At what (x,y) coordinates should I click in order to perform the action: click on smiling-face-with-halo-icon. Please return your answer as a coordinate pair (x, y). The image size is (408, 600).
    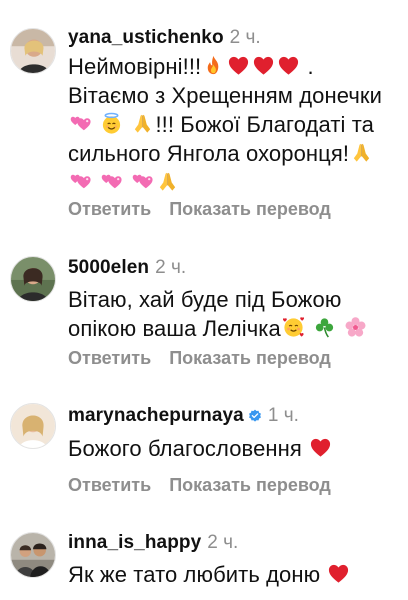
    Looking at the image, I should click on (111, 123).